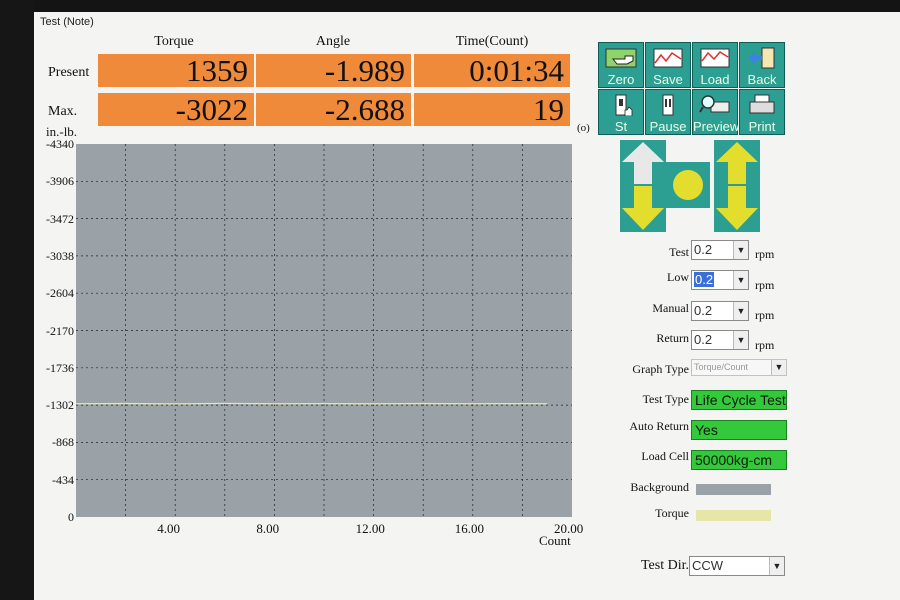 The height and width of the screenshot is (600, 900). I want to click on test-speed-label: Test, so click(679, 252).